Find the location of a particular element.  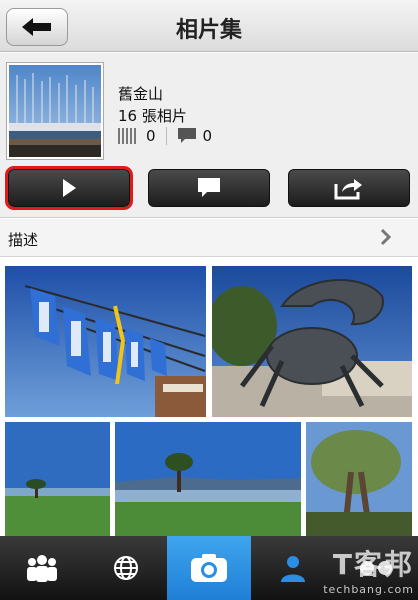

people-icon is located at coordinates (42, 568).